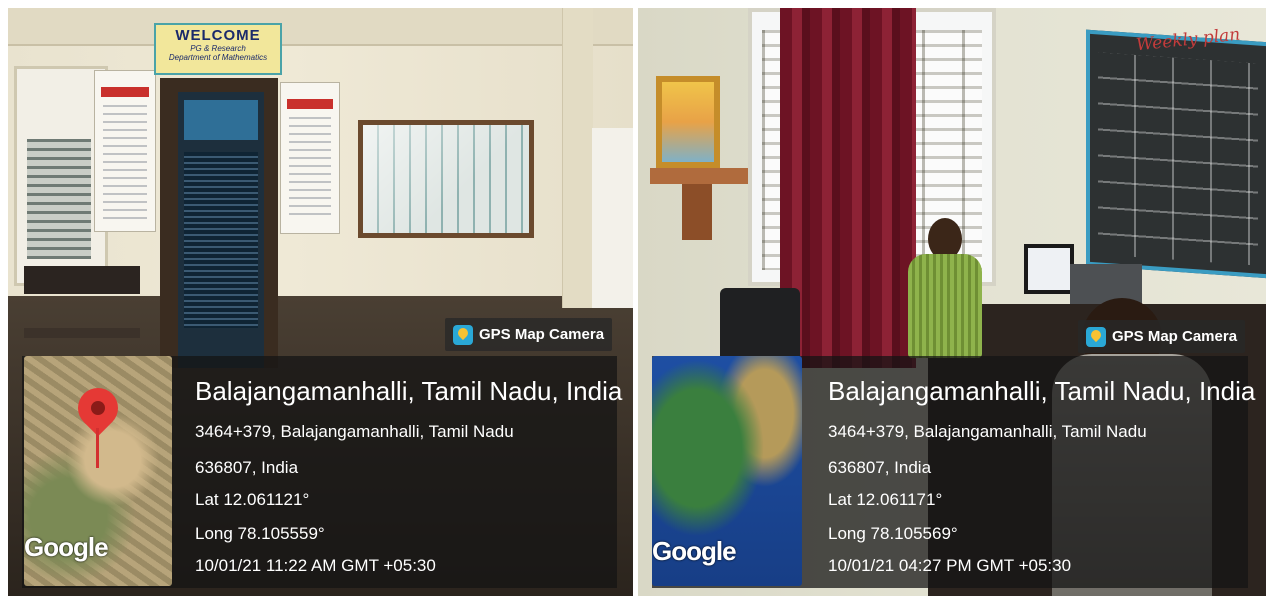  What do you see at coordinates (252, 499) in the screenshot?
I see `latitude-text: Lat 12.061121°` at bounding box center [252, 499].